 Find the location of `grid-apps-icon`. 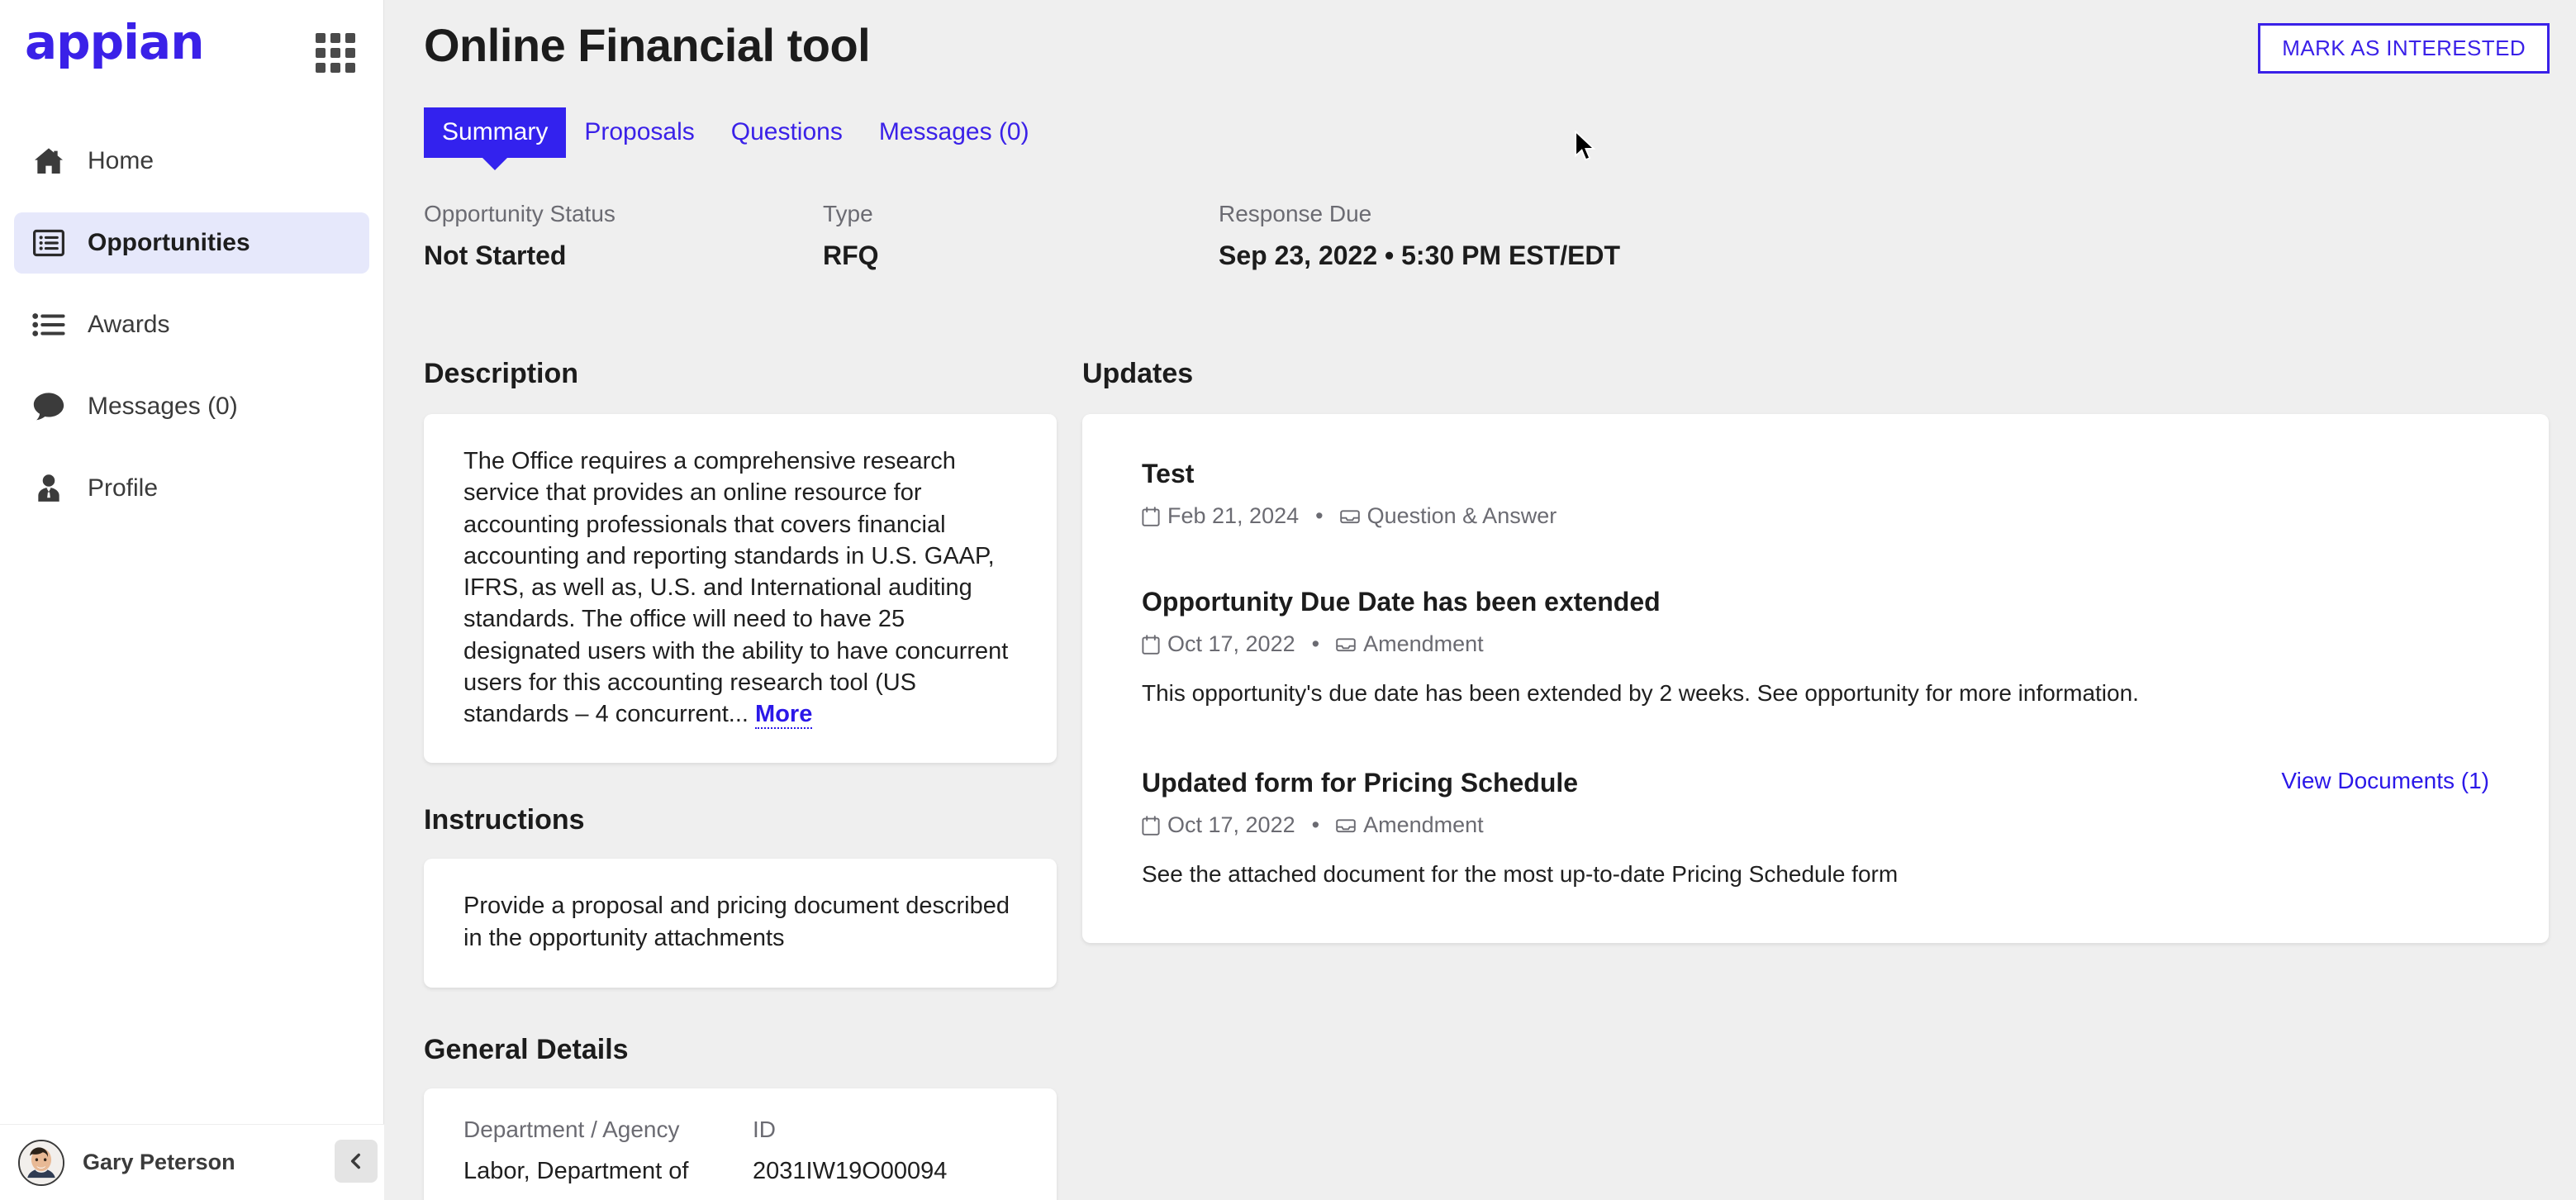

grid-apps-icon is located at coordinates (335, 53).